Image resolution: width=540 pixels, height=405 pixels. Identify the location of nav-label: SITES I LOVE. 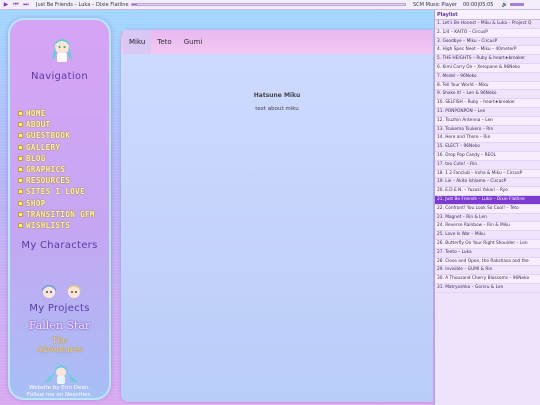
(55, 192).